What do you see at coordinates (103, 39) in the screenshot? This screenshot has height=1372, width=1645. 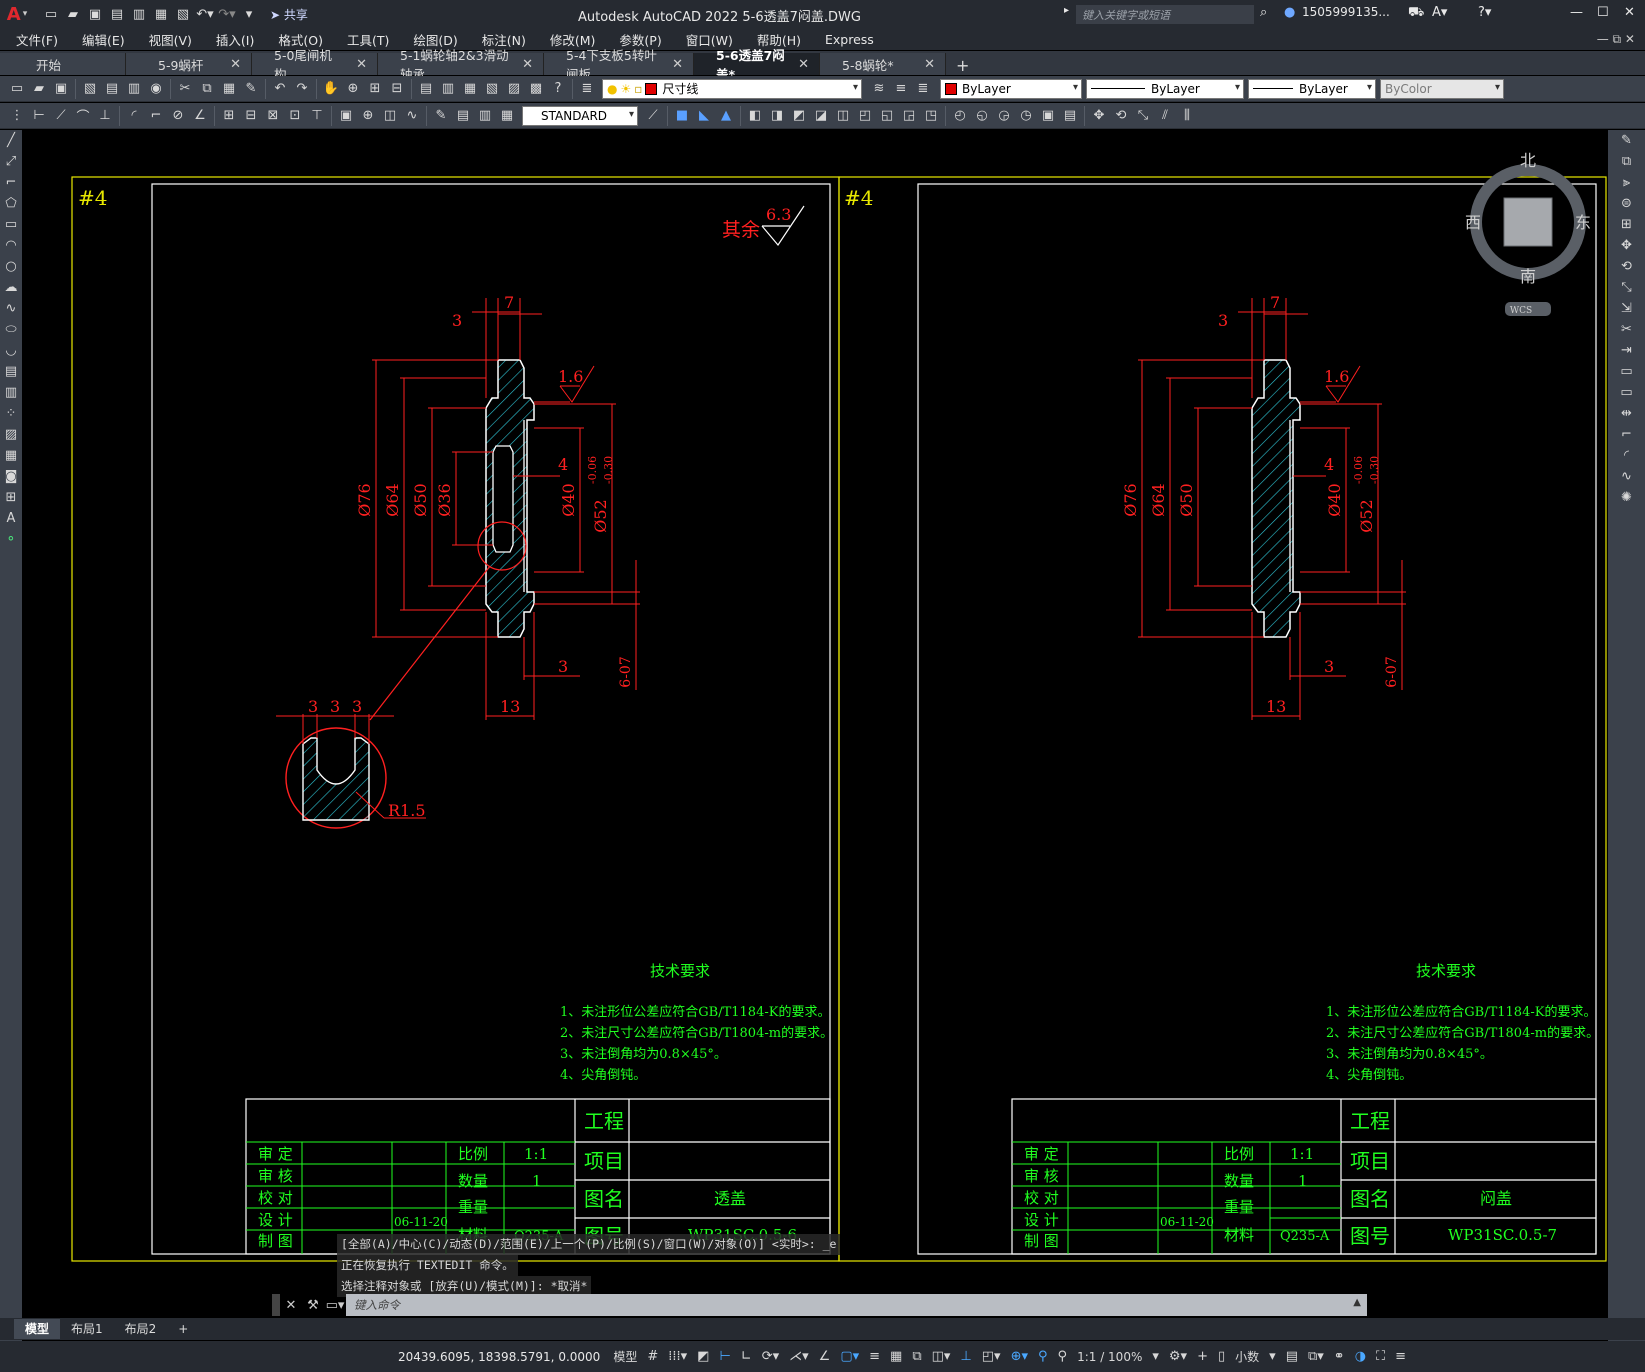 I see `menu-edit: 编辑(E)` at bounding box center [103, 39].